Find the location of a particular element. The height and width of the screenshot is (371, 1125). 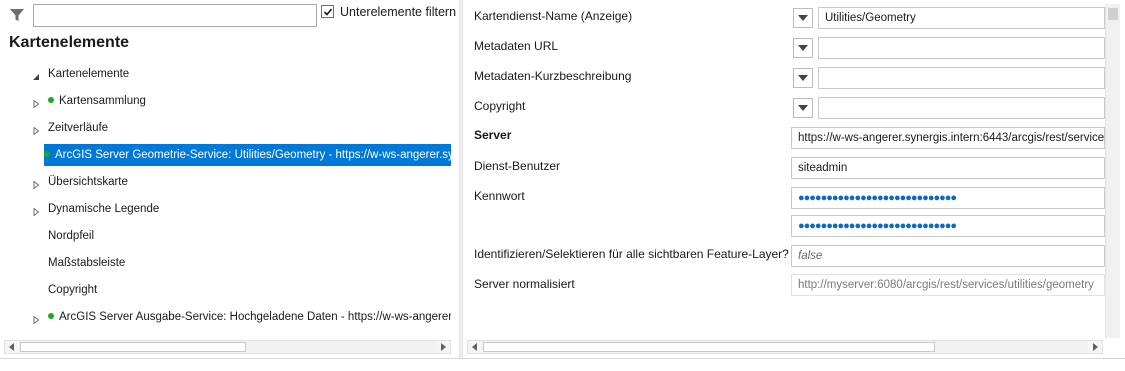

property-label: Kennwort is located at coordinates (499, 196).